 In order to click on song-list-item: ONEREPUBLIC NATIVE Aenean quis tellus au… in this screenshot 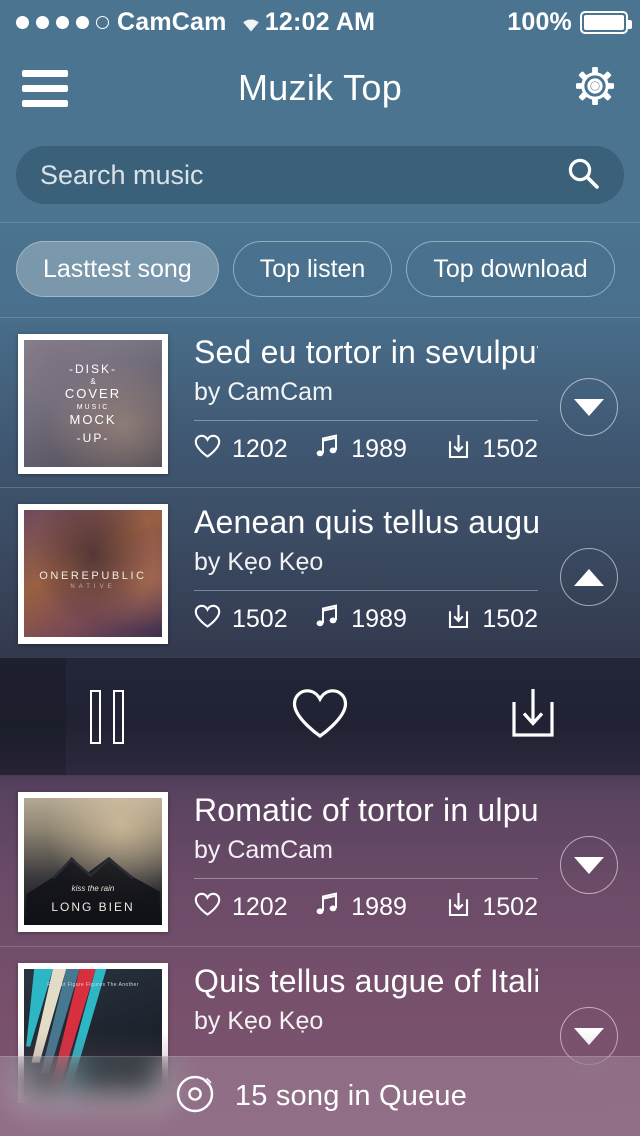, I will do `click(320, 572)`.